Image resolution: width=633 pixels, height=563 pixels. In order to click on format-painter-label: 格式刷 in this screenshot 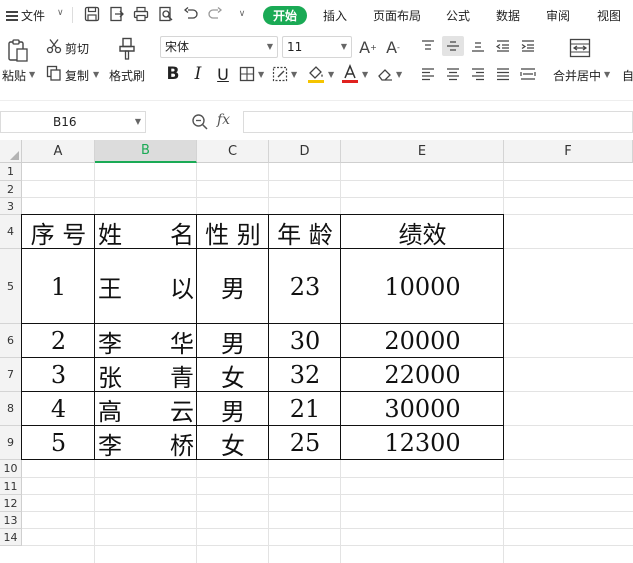, I will do `click(127, 75)`.